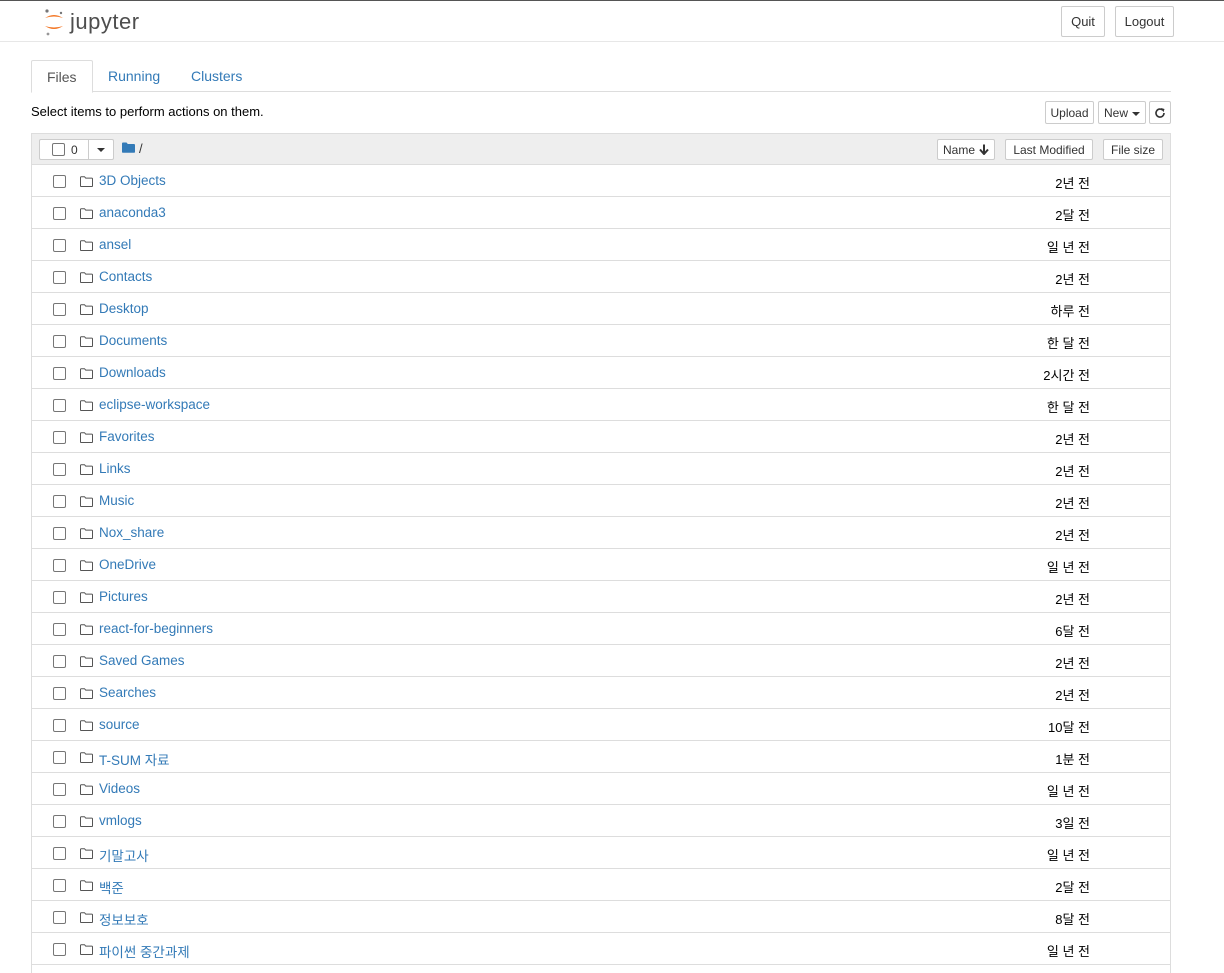 The width and height of the screenshot is (1224, 973). Describe the element at coordinates (601, 533) in the screenshot. I see `file-row: Nox_share 2년 전` at that location.